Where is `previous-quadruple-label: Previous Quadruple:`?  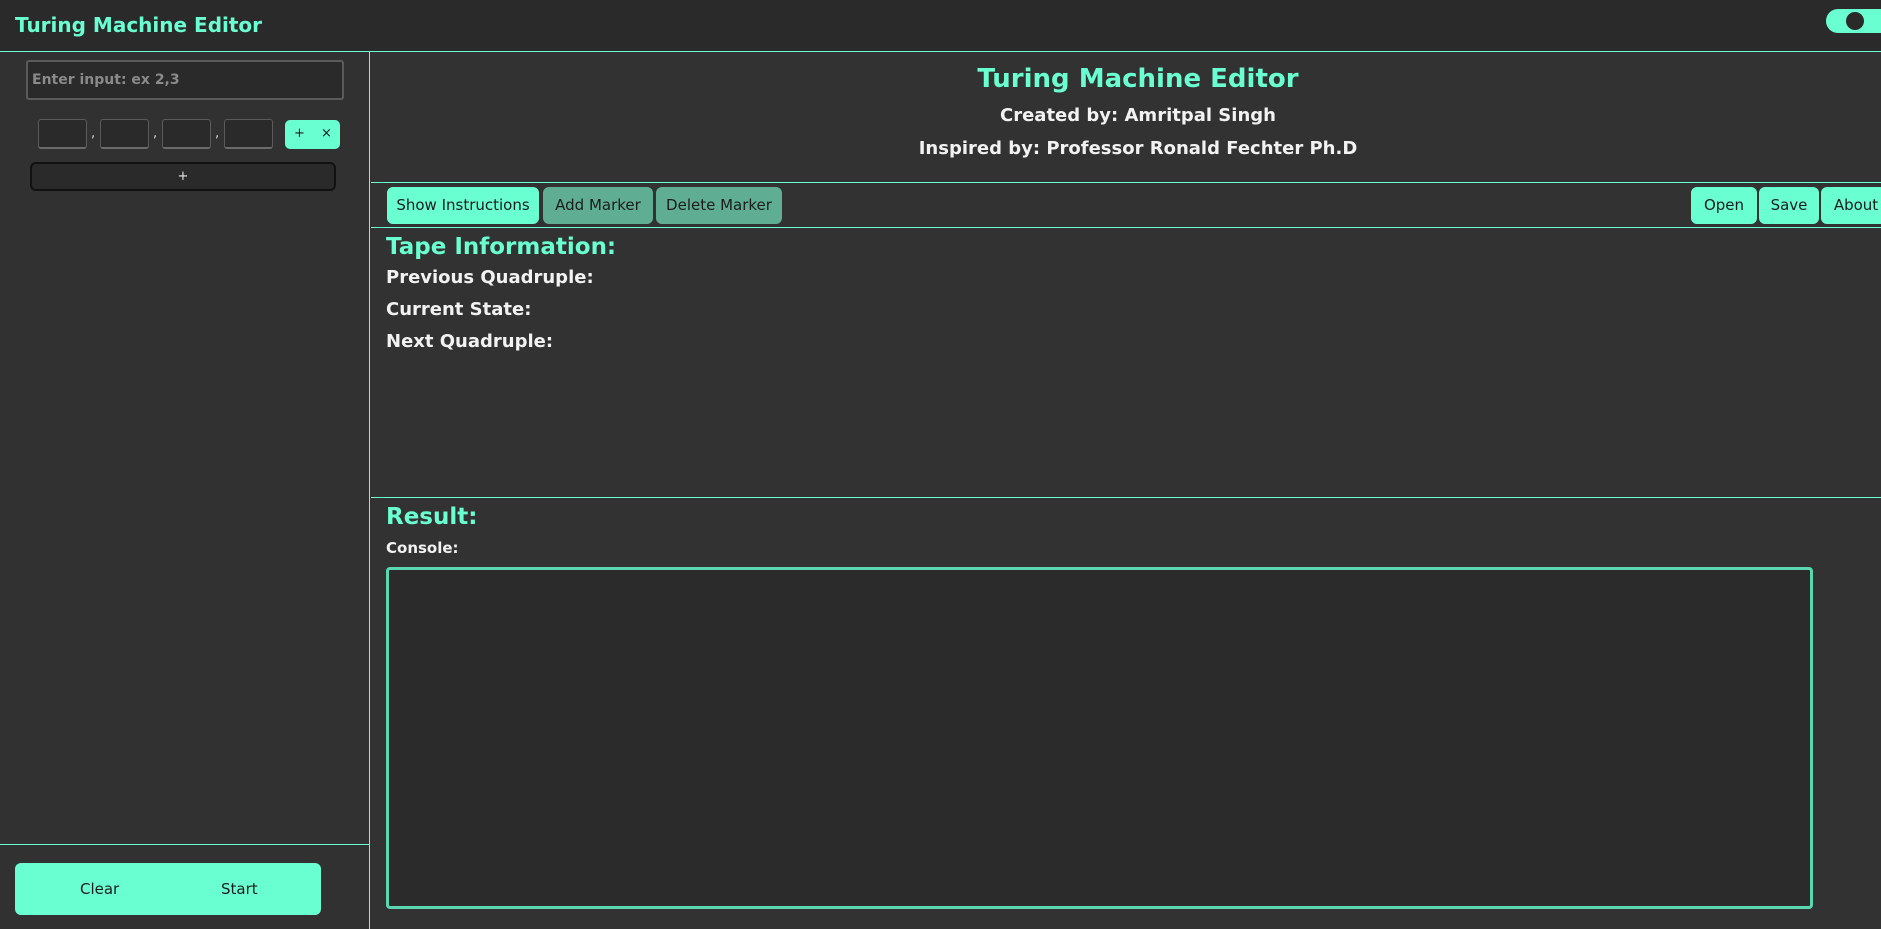 previous-quadruple-label: Previous Quadruple: is located at coordinates (490, 277).